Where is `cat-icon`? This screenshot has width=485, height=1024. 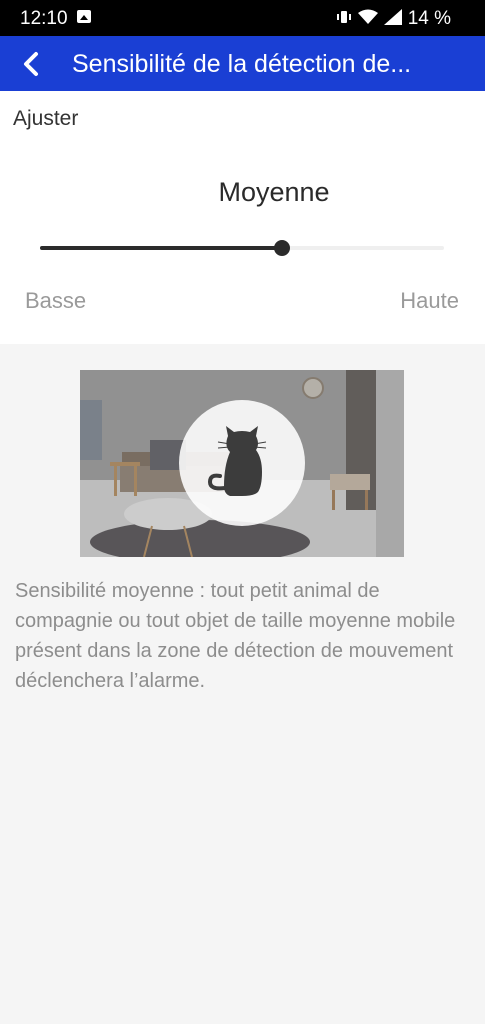
cat-icon is located at coordinates (242, 463).